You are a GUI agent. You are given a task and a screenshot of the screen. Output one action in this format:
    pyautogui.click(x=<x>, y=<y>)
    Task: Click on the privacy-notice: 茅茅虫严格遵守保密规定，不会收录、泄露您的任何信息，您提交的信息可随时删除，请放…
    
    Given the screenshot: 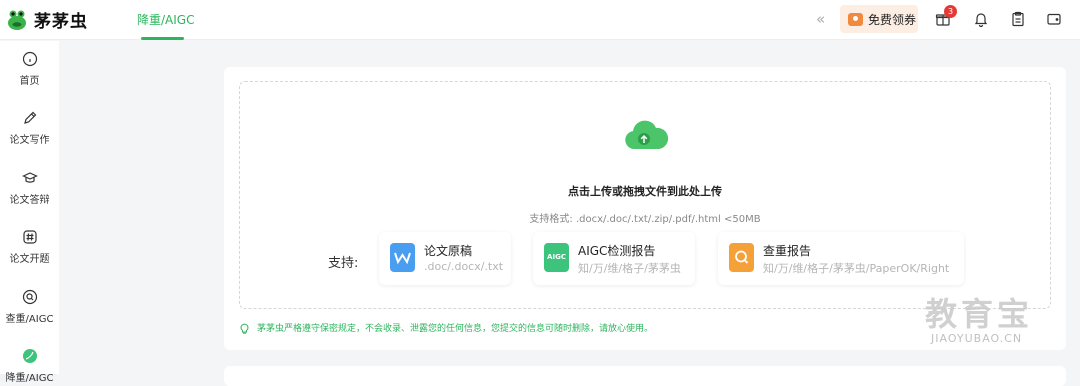 What is the action you would take?
    pyautogui.click(x=445, y=327)
    